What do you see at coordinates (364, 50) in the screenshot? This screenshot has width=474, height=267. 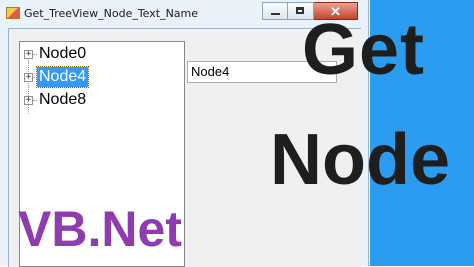 I see `overlay-title-get: Get` at bounding box center [364, 50].